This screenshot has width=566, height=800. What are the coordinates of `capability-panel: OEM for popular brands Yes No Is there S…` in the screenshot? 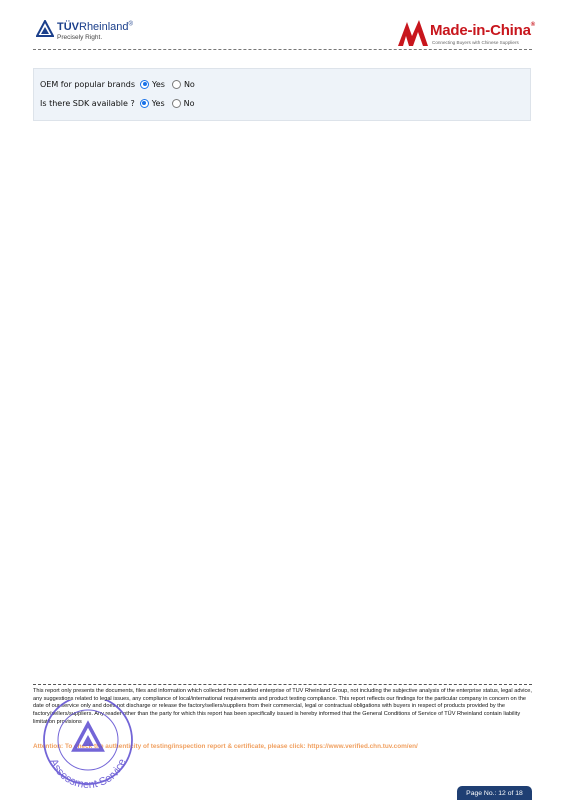 It's located at (282, 94).